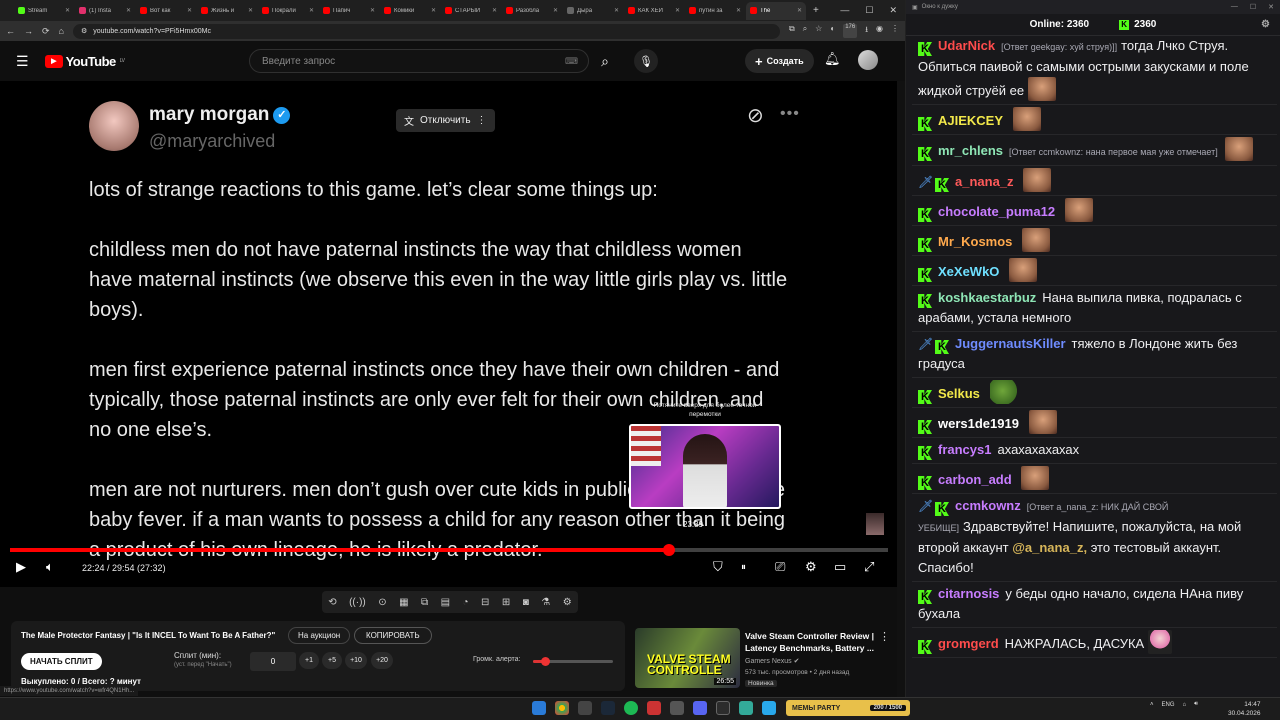 Image resolution: width=1280 pixels, height=720 pixels. I want to click on copy-button: КОПИРОВАТЬ, so click(393, 635).